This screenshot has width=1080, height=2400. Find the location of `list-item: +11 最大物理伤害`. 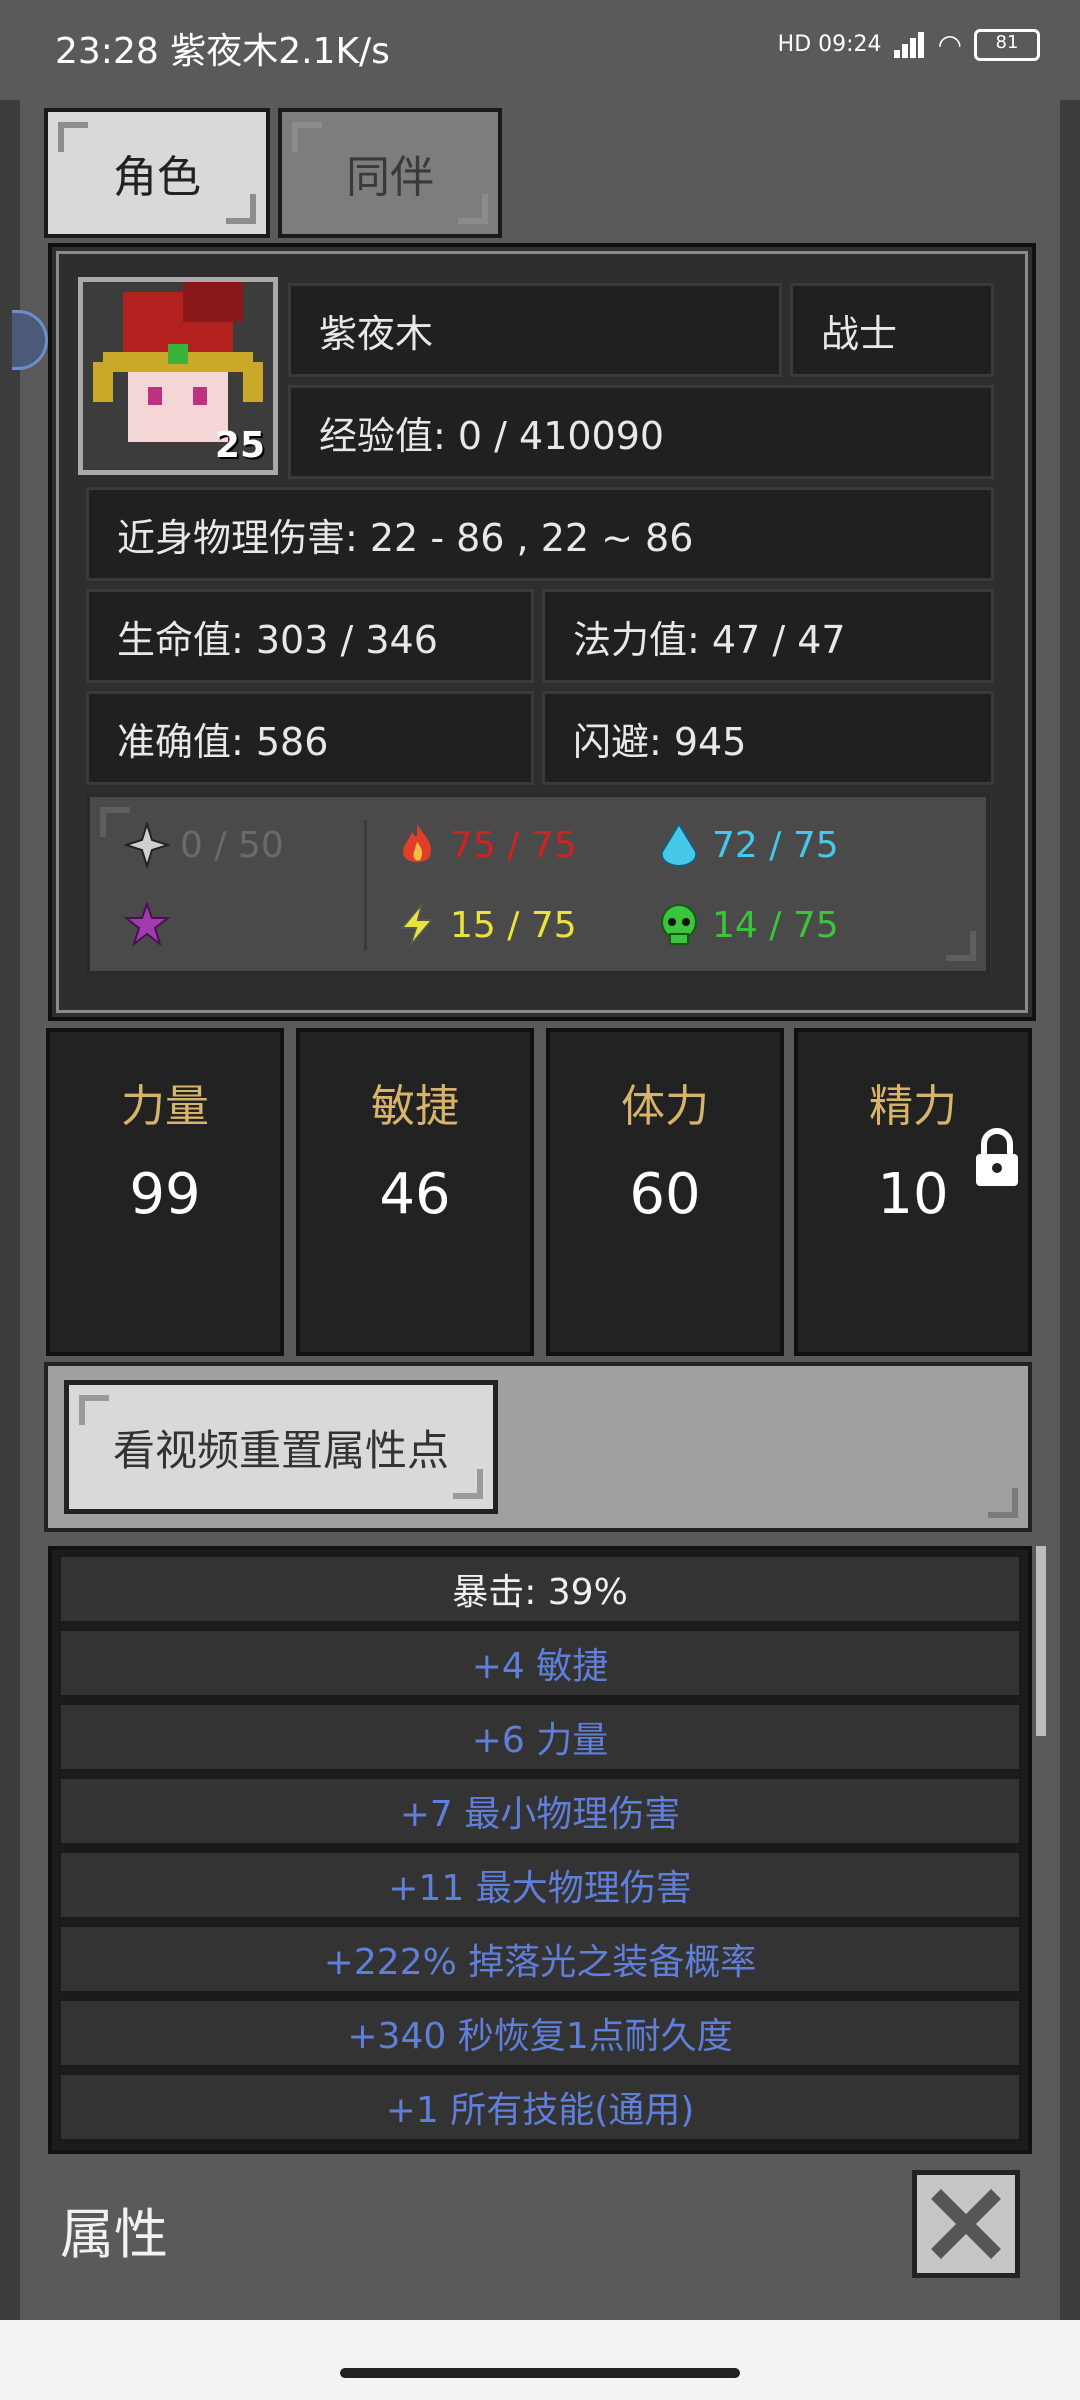

list-item: +11 最大物理伤害 is located at coordinates (540, 1885).